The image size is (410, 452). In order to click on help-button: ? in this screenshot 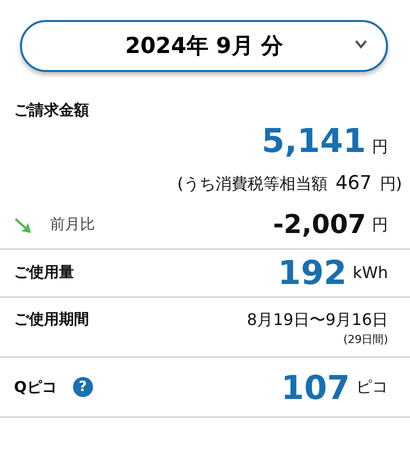, I will do `click(82, 387)`.